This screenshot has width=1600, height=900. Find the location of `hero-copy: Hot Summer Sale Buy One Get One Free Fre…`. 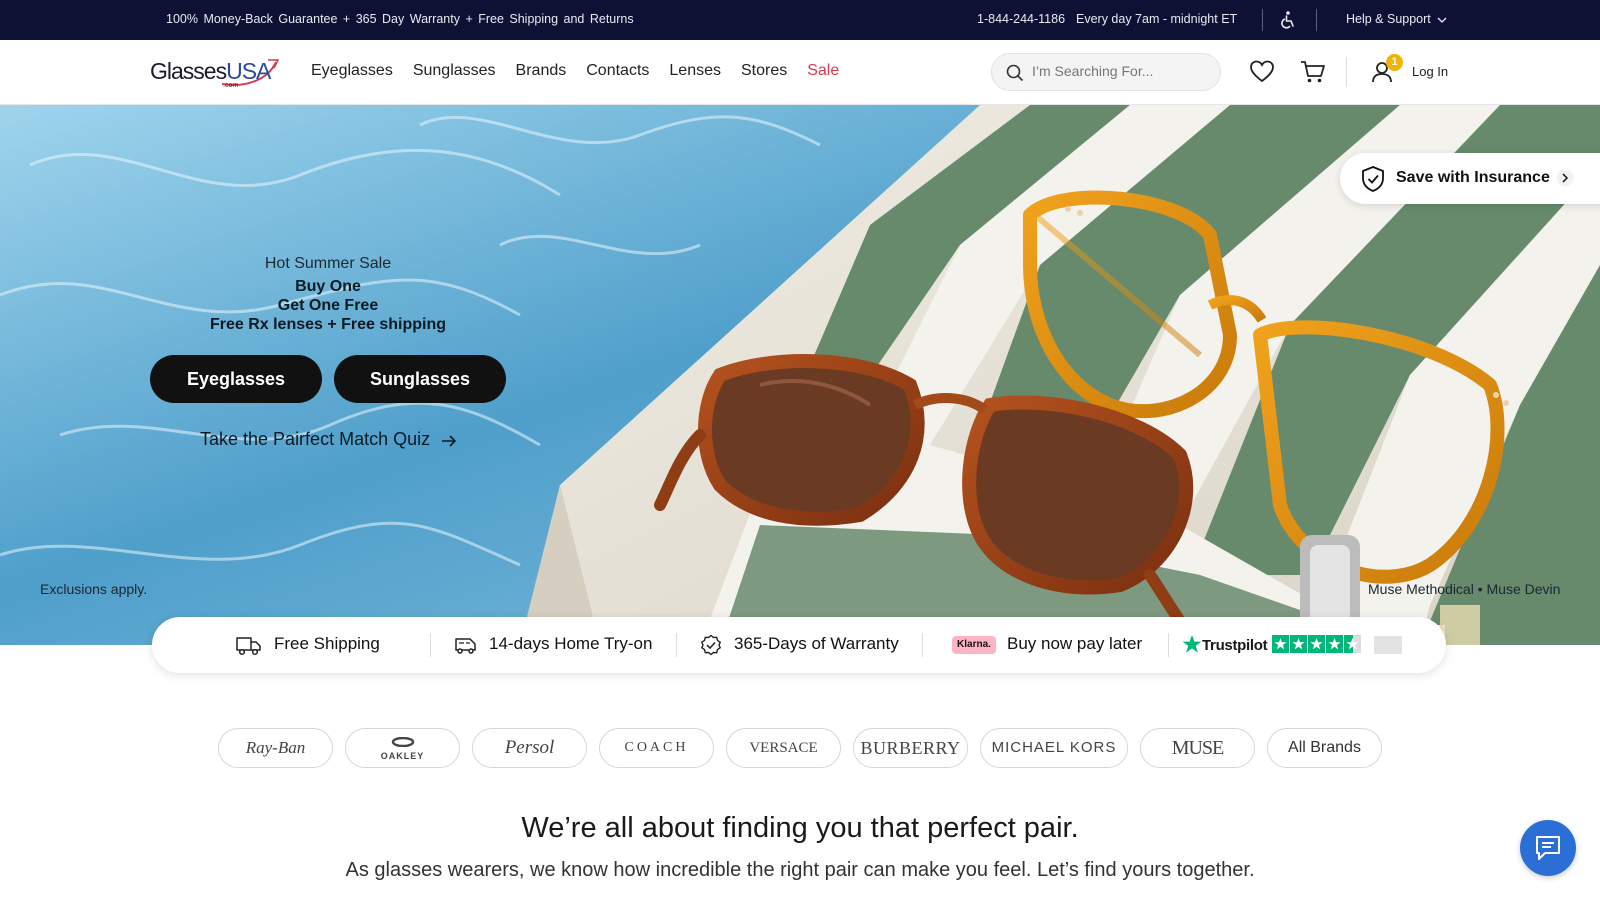

hero-copy: Hot Summer Sale Buy One Get One Free Fre… is located at coordinates (328, 294).